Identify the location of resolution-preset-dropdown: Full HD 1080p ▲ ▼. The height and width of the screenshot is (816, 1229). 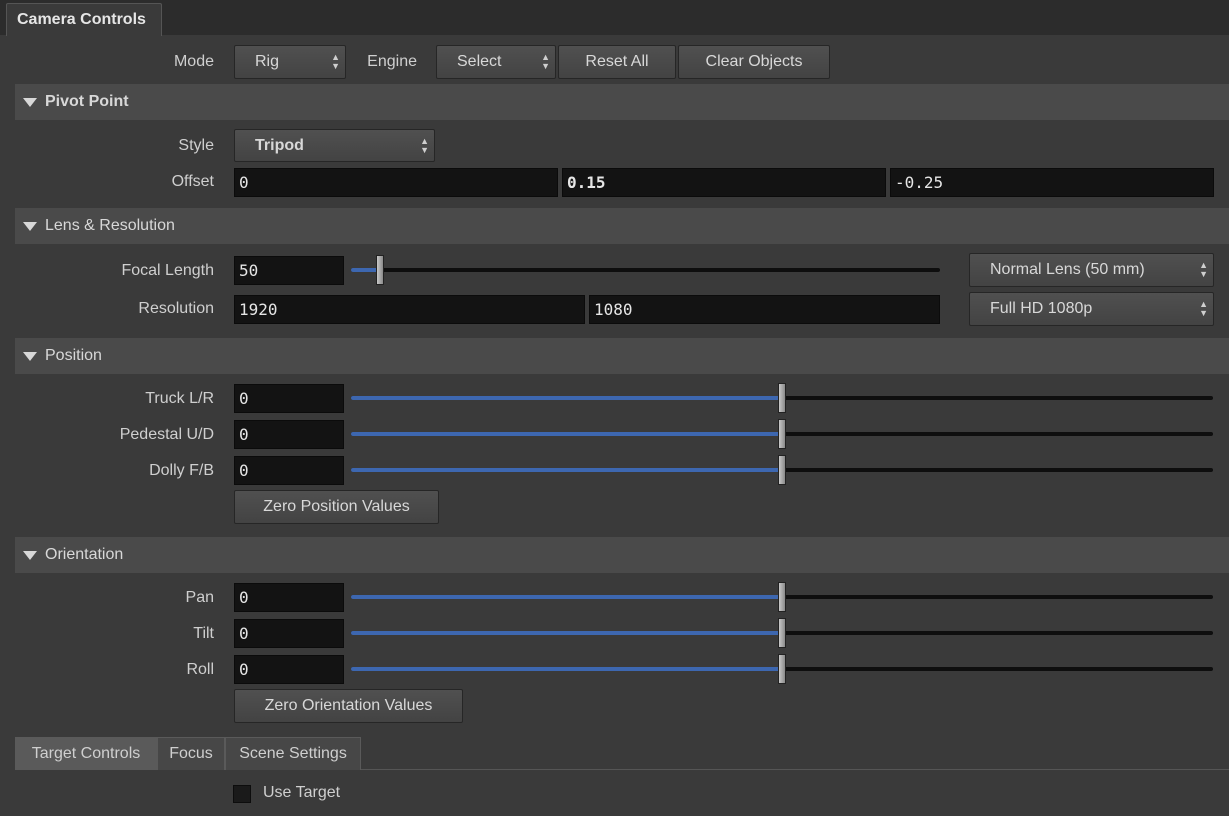
(1091, 309).